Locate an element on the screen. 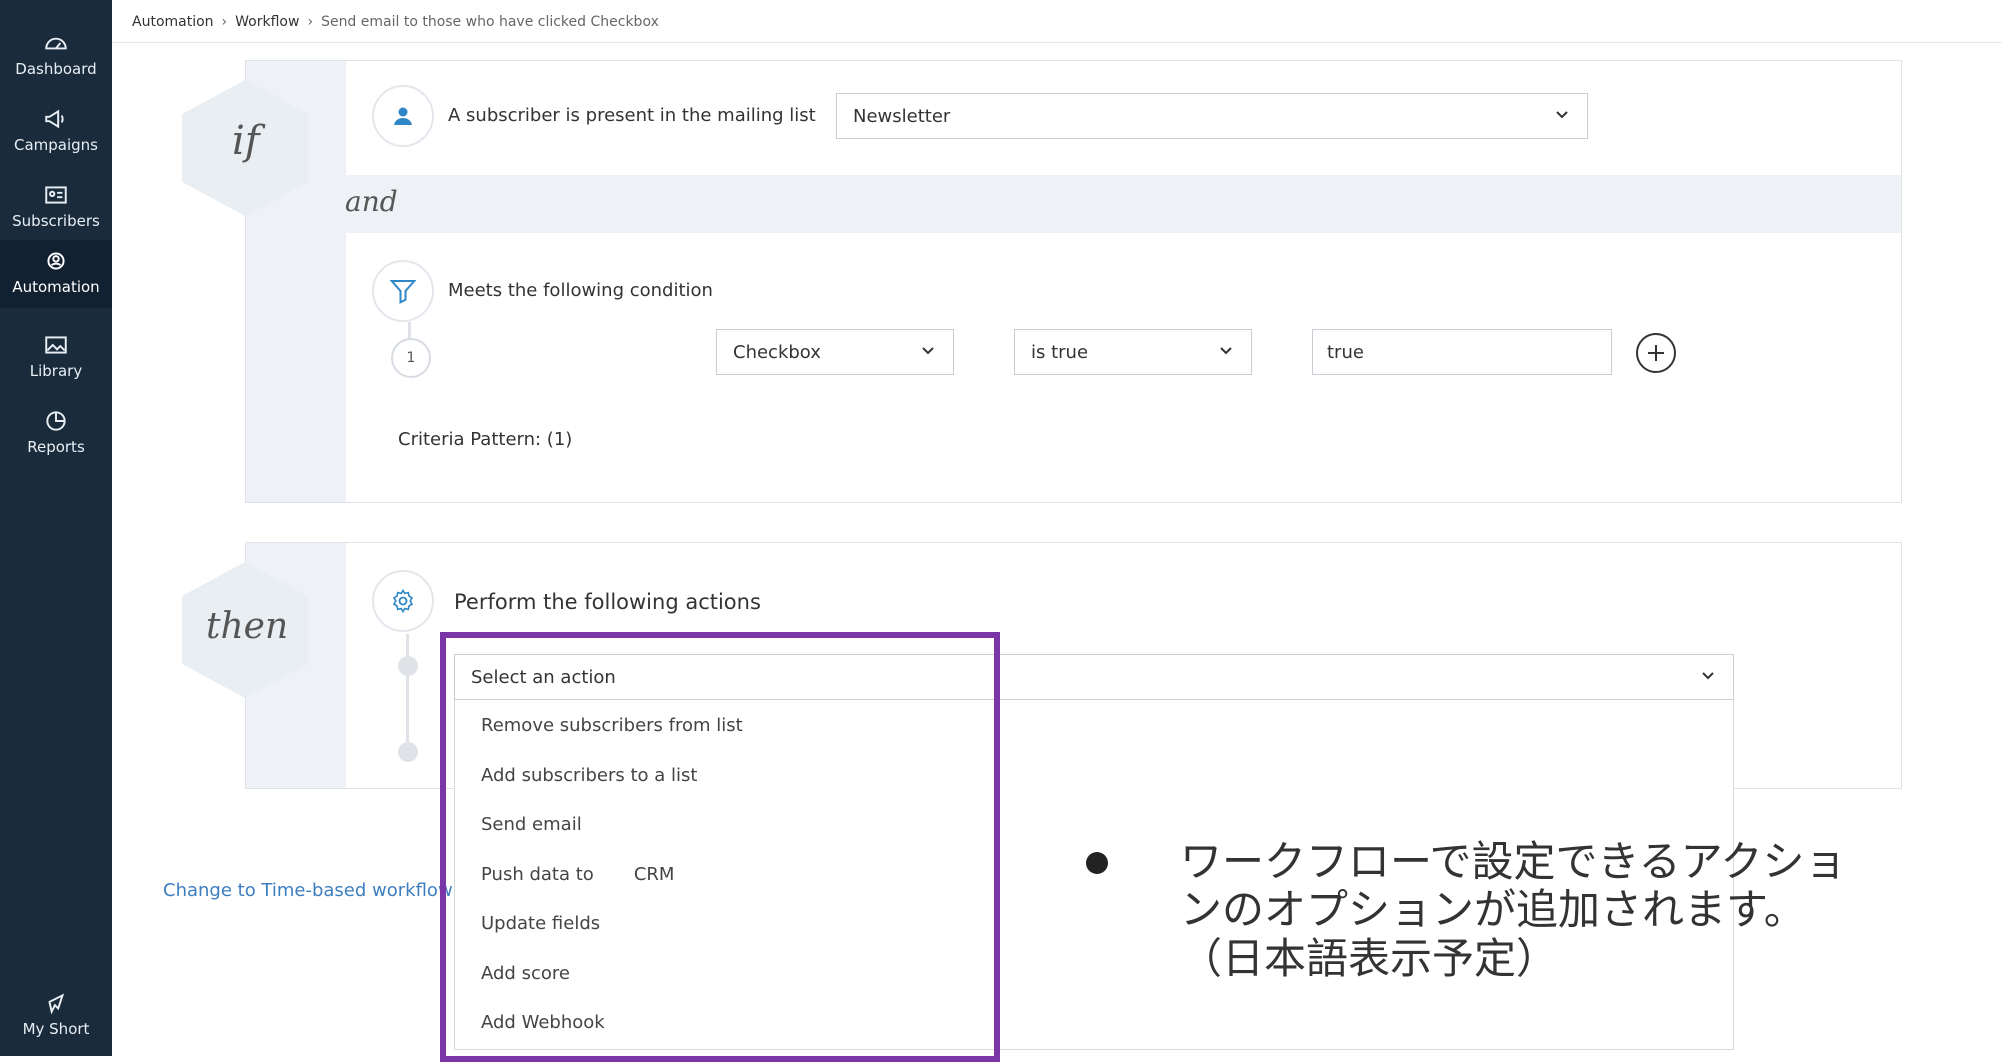 The width and height of the screenshot is (2002, 1062). image-icon is located at coordinates (56, 345).